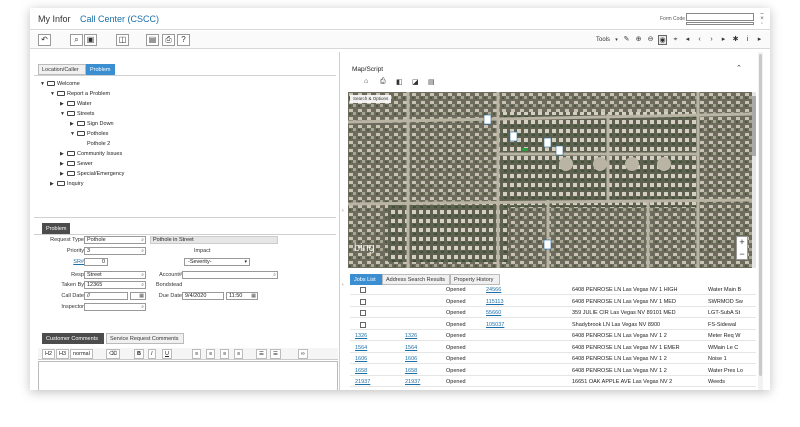  I want to click on tab-service-request-comments: Service Request Comments, so click(145, 338).